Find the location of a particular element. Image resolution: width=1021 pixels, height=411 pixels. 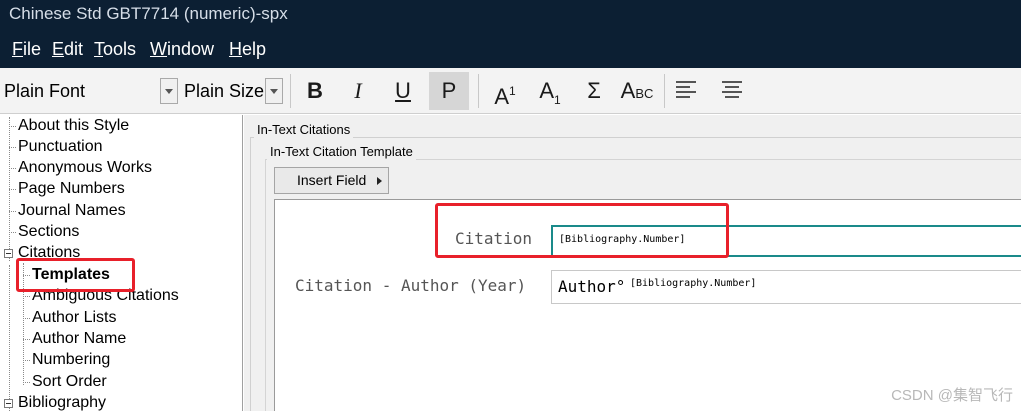

highlight-citation is located at coordinates (582, 230).